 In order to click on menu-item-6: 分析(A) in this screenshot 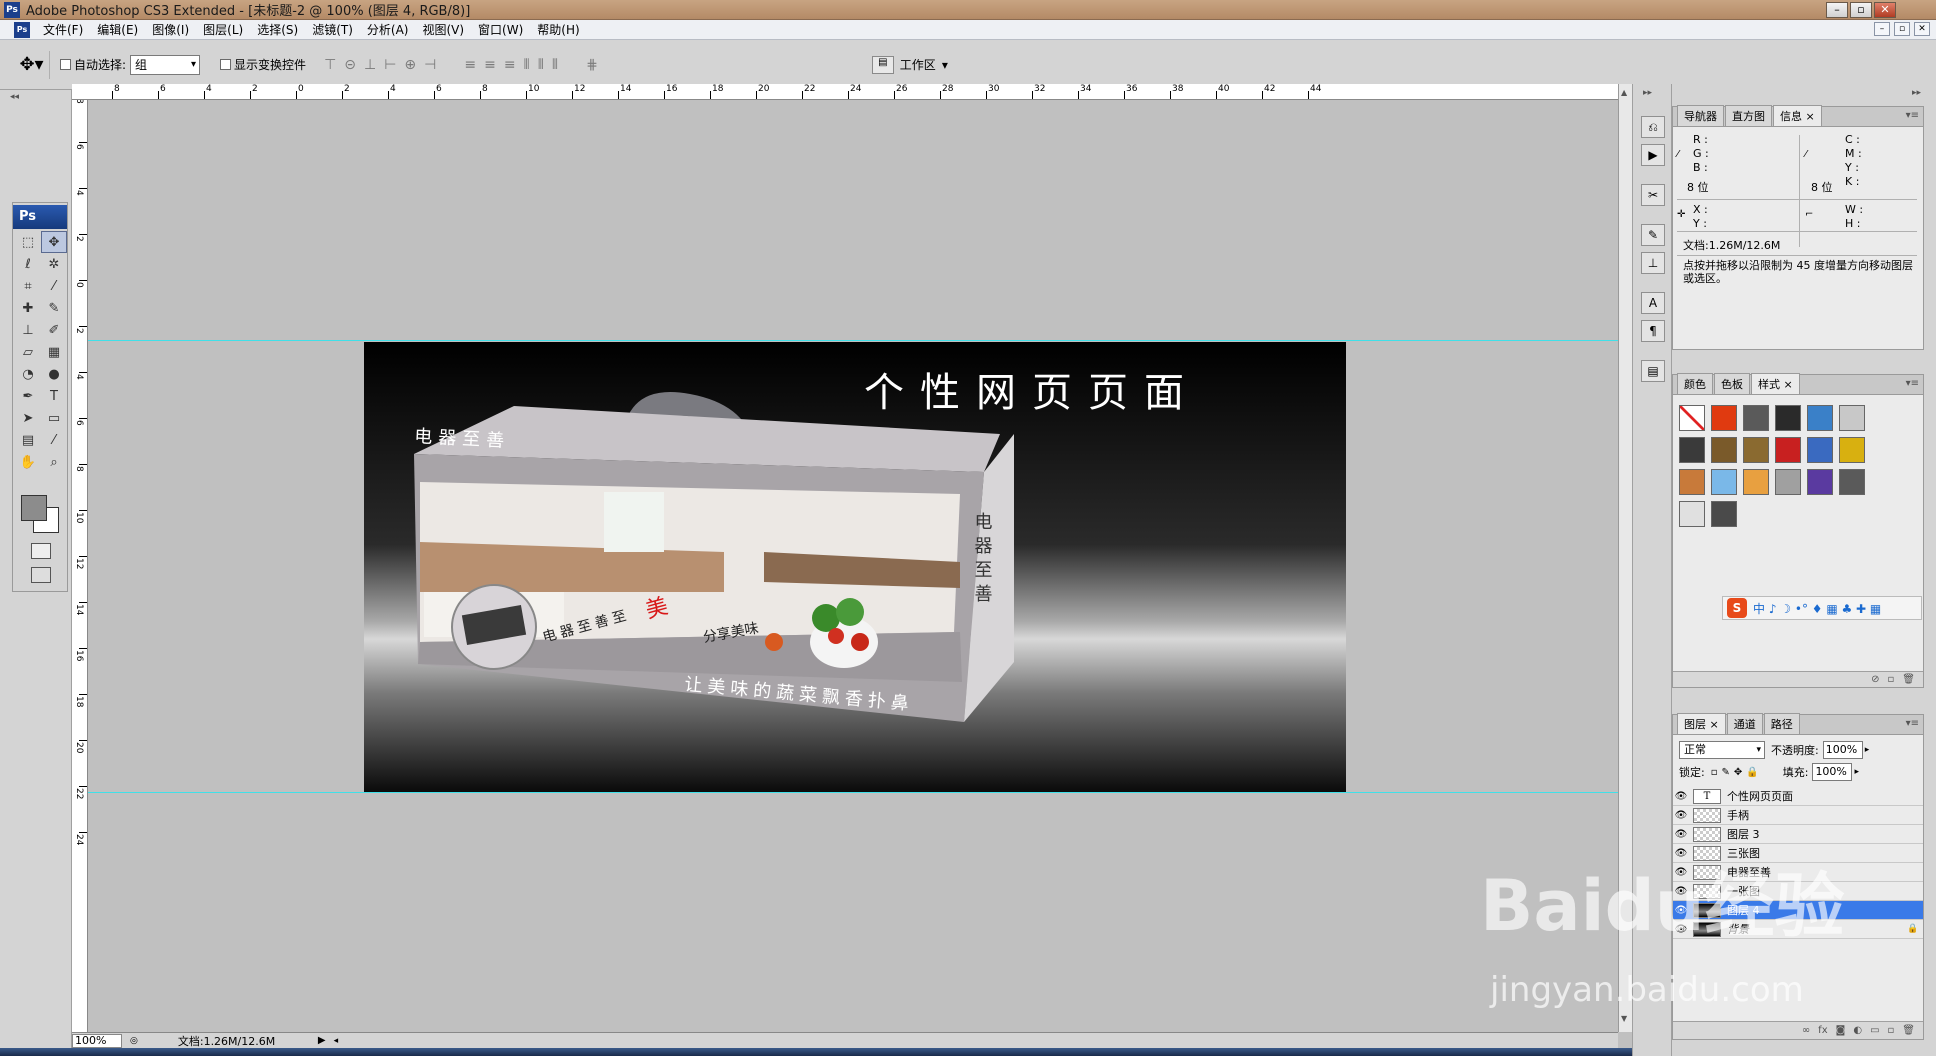, I will do `click(388, 29)`.